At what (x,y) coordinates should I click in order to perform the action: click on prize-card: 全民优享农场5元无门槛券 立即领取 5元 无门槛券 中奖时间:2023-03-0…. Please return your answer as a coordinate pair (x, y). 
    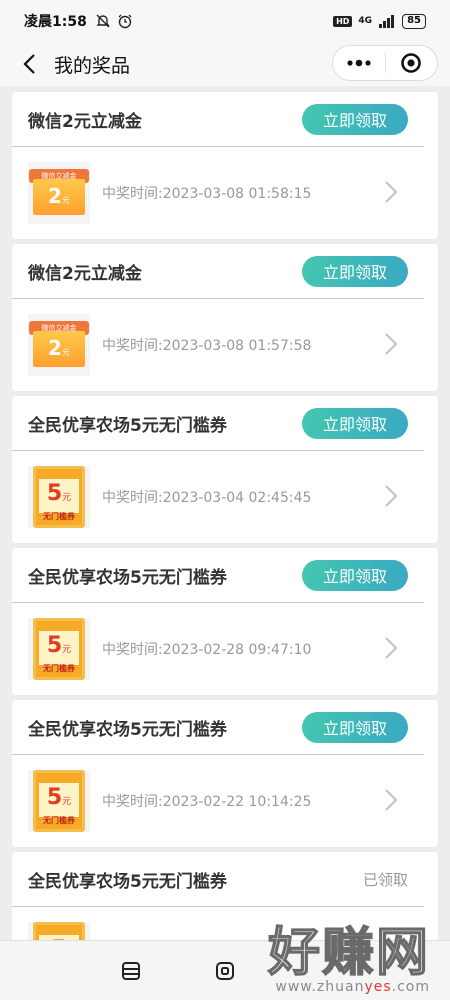
    Looking at the image, I should click on (225, 469).